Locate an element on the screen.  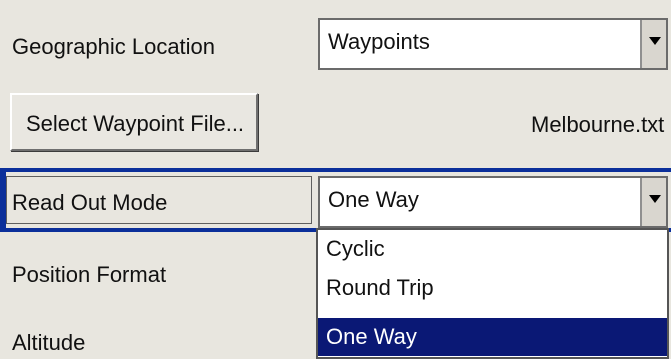
geographic-location-value: Waypoints is located at coordinates (379, 41).